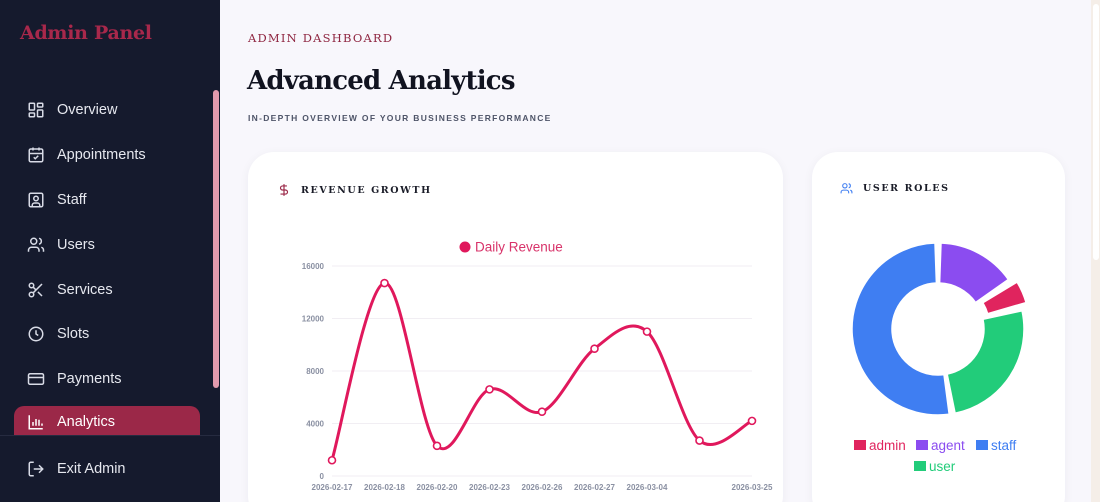  Describe the element at coordinates (107, 244) in the screenshot. I see `sidebar-item-users: Users` at that location.